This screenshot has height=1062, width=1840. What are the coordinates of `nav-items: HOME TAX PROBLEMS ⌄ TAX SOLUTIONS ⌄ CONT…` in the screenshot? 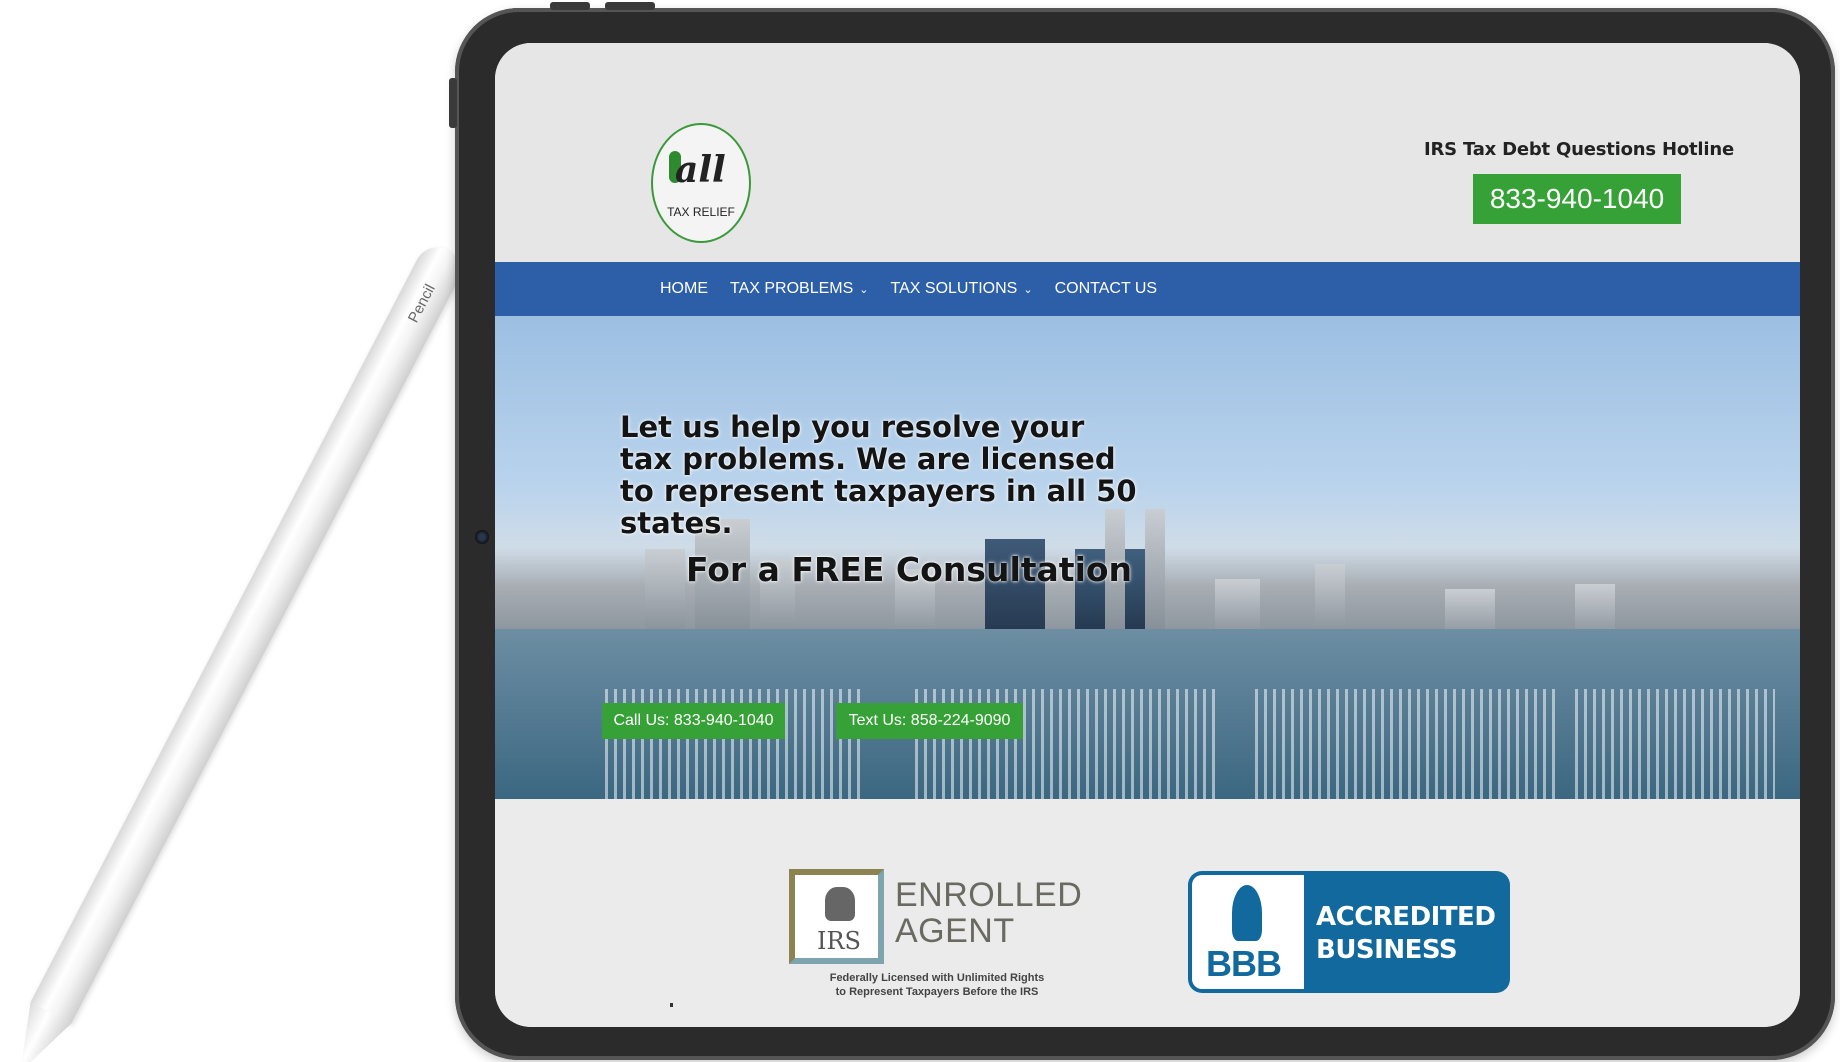 It's located at (908, 289).